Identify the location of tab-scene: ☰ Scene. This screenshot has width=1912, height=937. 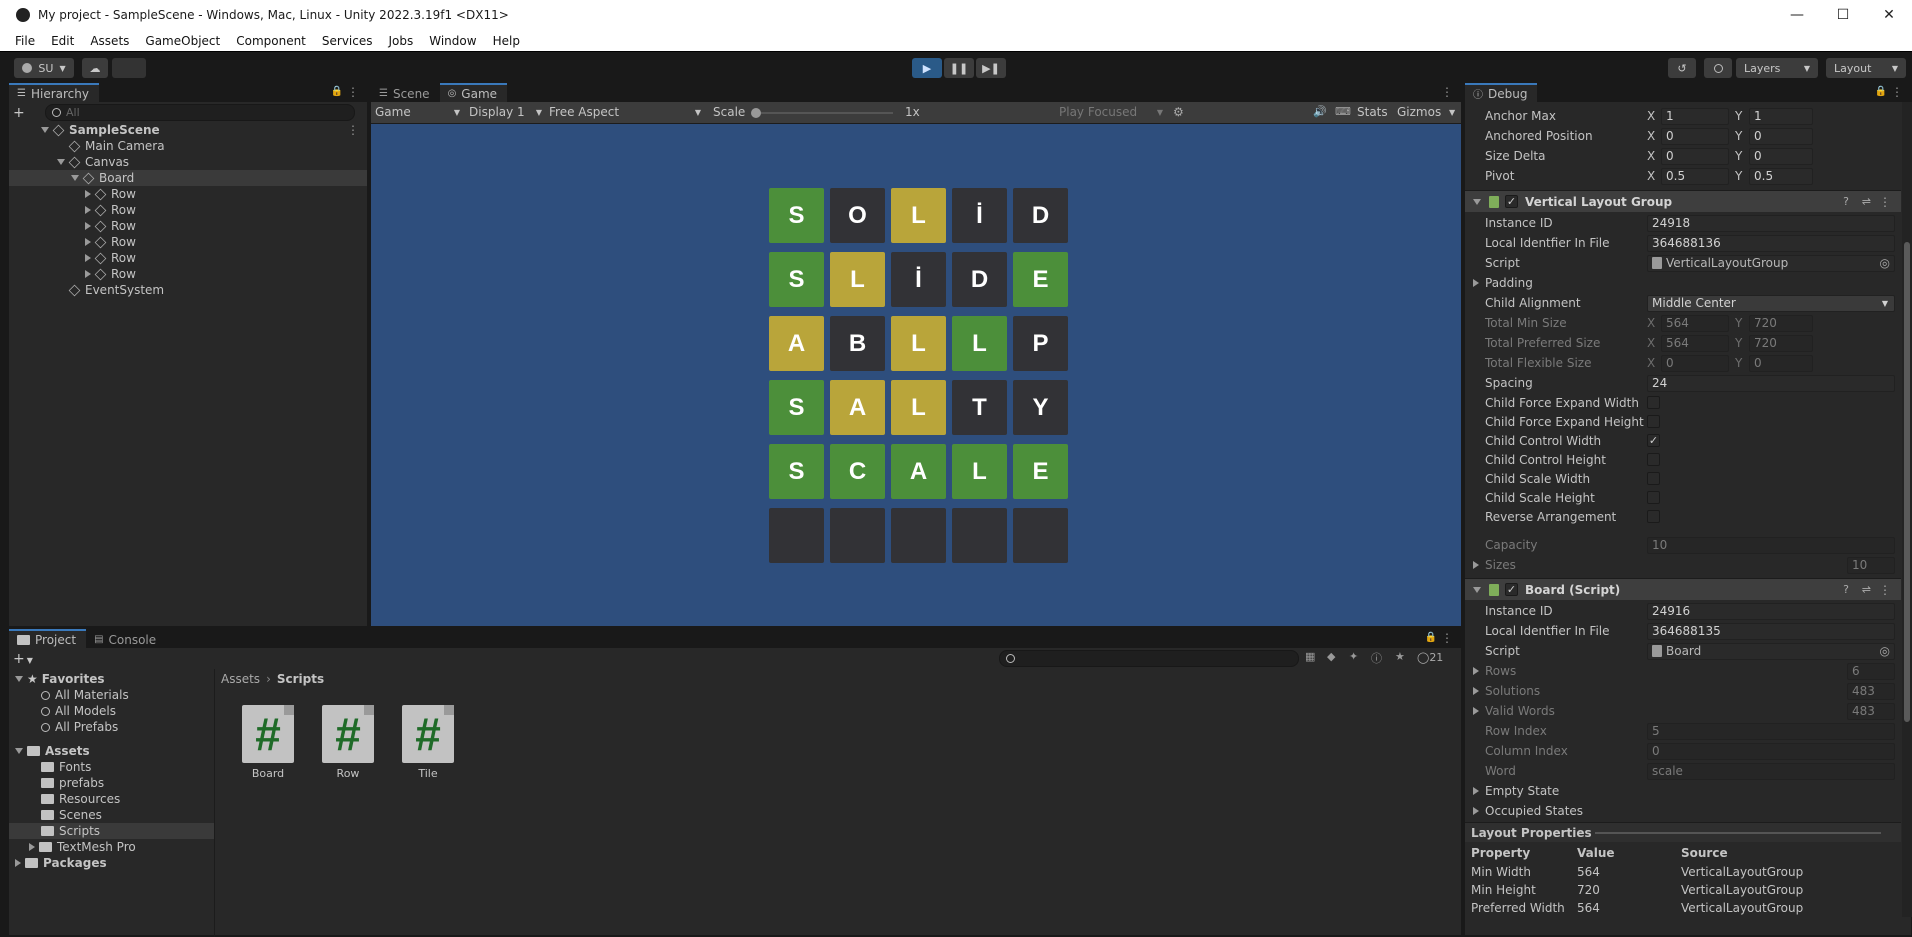
(405, 92).